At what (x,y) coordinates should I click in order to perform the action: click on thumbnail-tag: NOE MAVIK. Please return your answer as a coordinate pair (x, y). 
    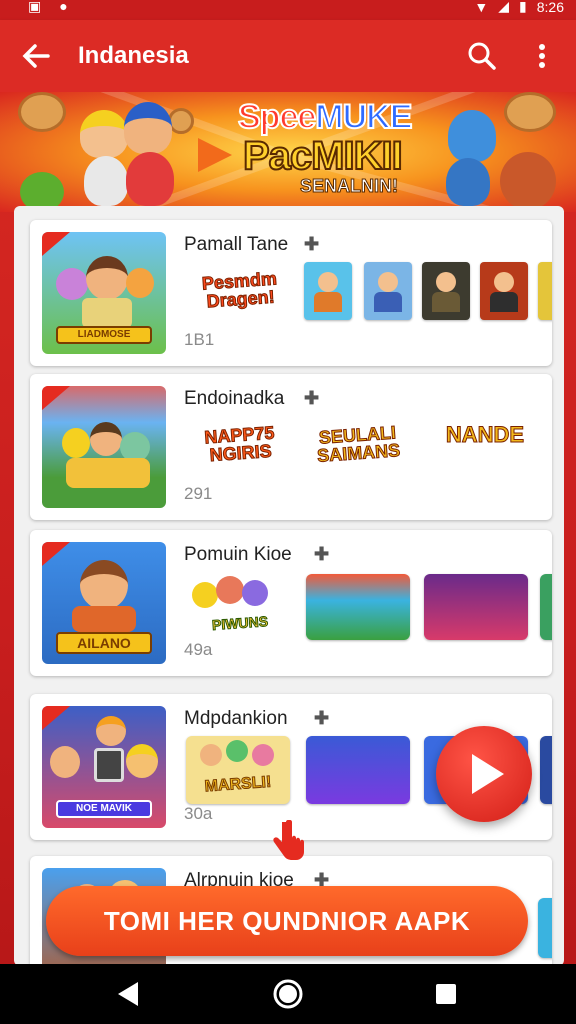
    Looking at the image, I should click on (104, 809).